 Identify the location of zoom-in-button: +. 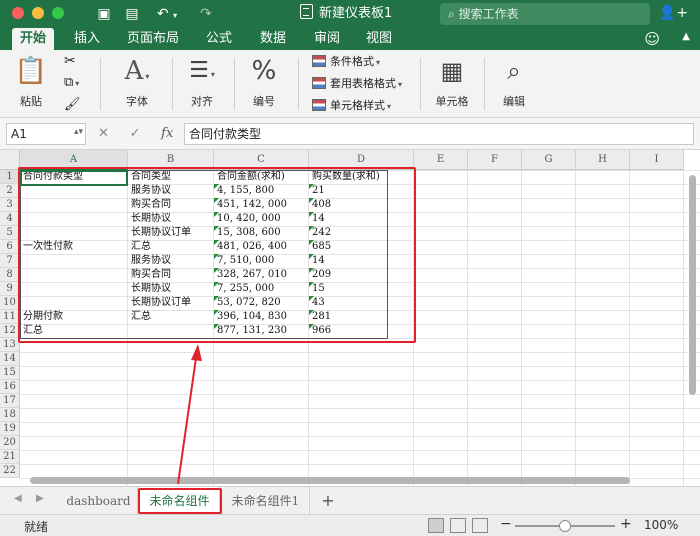
(626, 524).